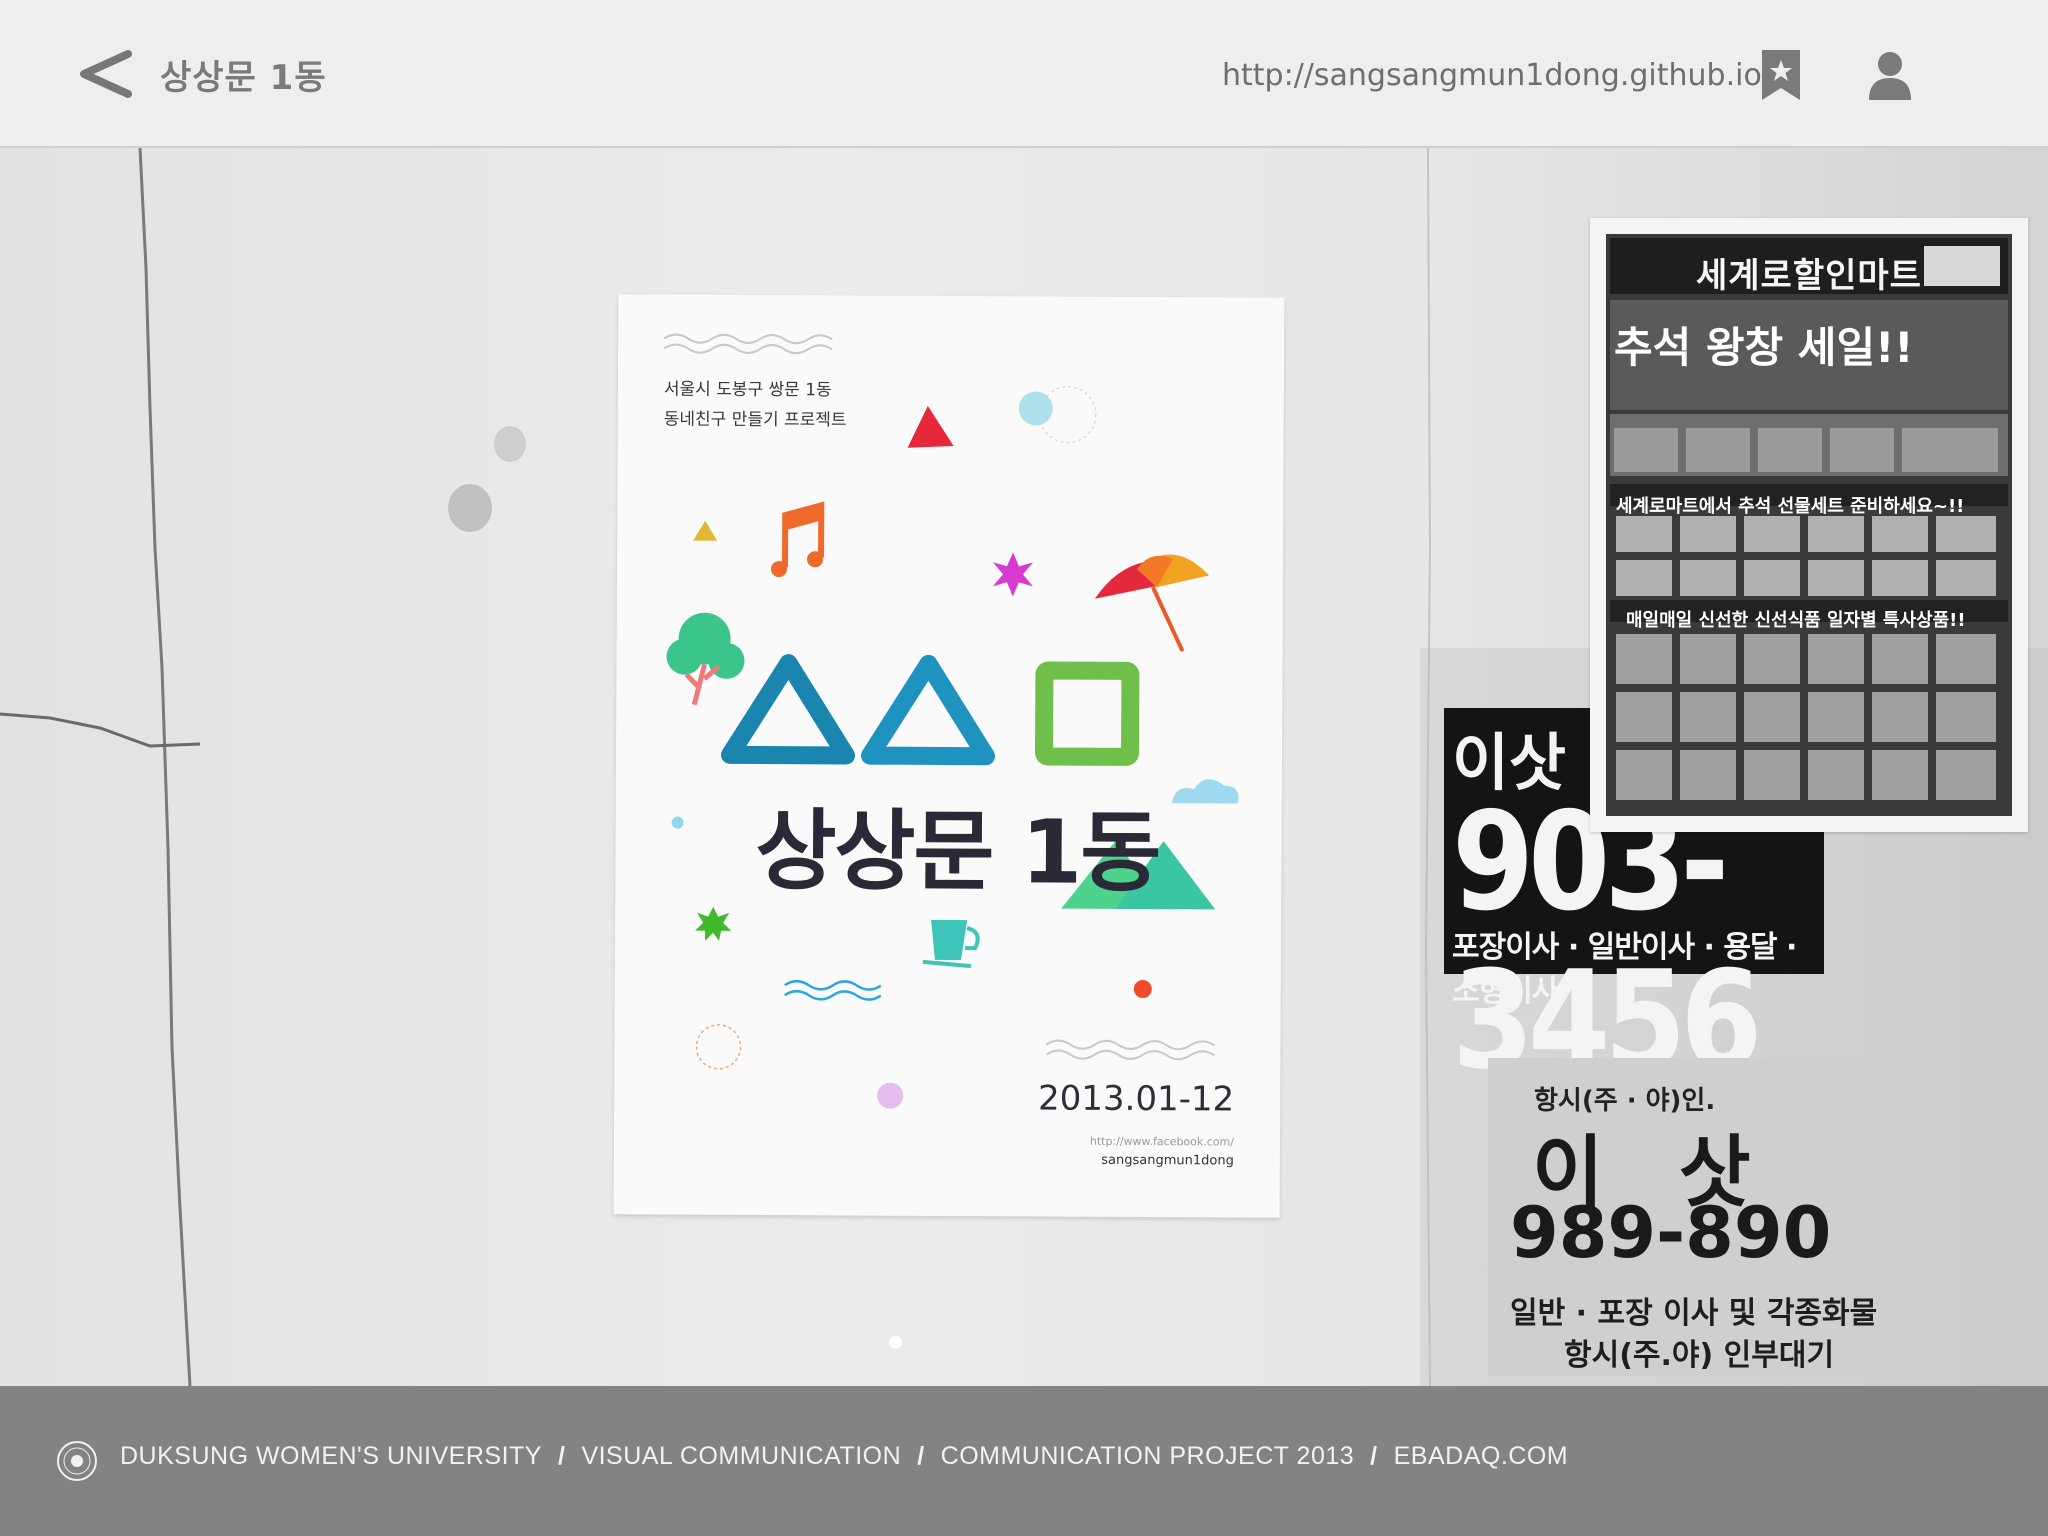 The width and height of the screenshot is (2048, 1536). What do you see at coordinates (1136, 1099) in the screenshot?
I see `poster-date: 2013.01-12` at bounding box center [1136, 1099].